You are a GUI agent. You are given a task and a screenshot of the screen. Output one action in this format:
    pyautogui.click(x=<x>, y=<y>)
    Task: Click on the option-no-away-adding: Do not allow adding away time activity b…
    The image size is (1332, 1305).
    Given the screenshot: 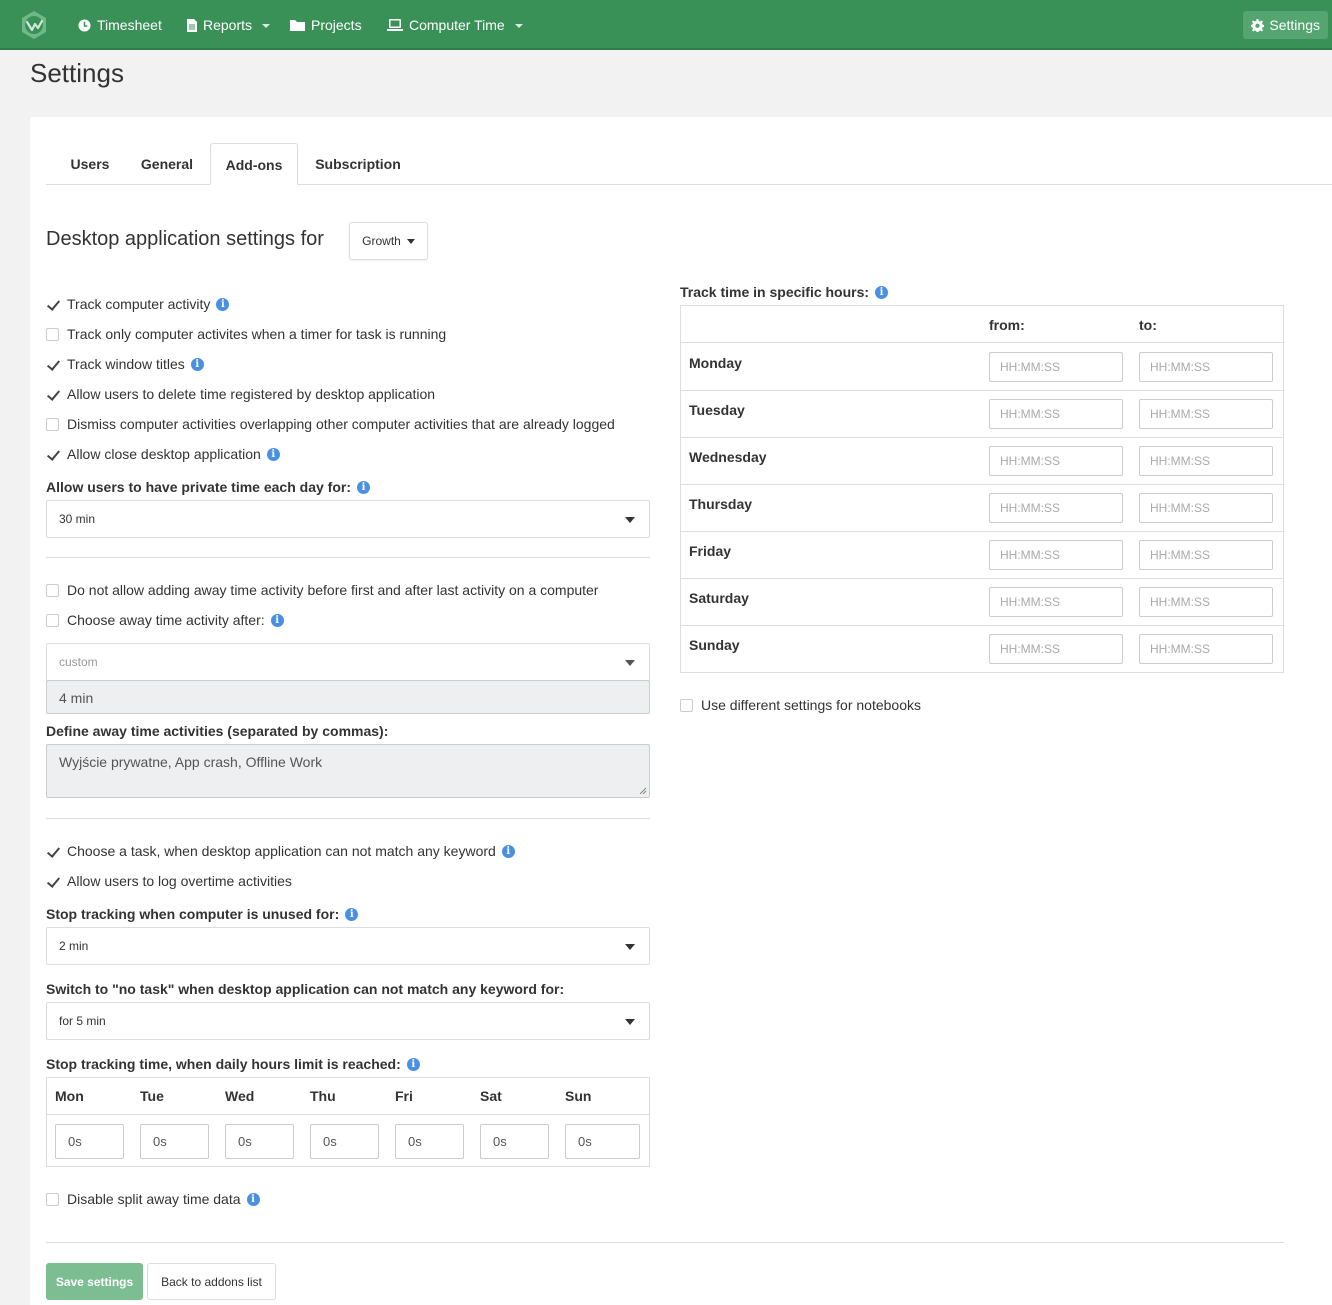 What is the action you would take?
    pyautogui.click(x=322, y=590)
    